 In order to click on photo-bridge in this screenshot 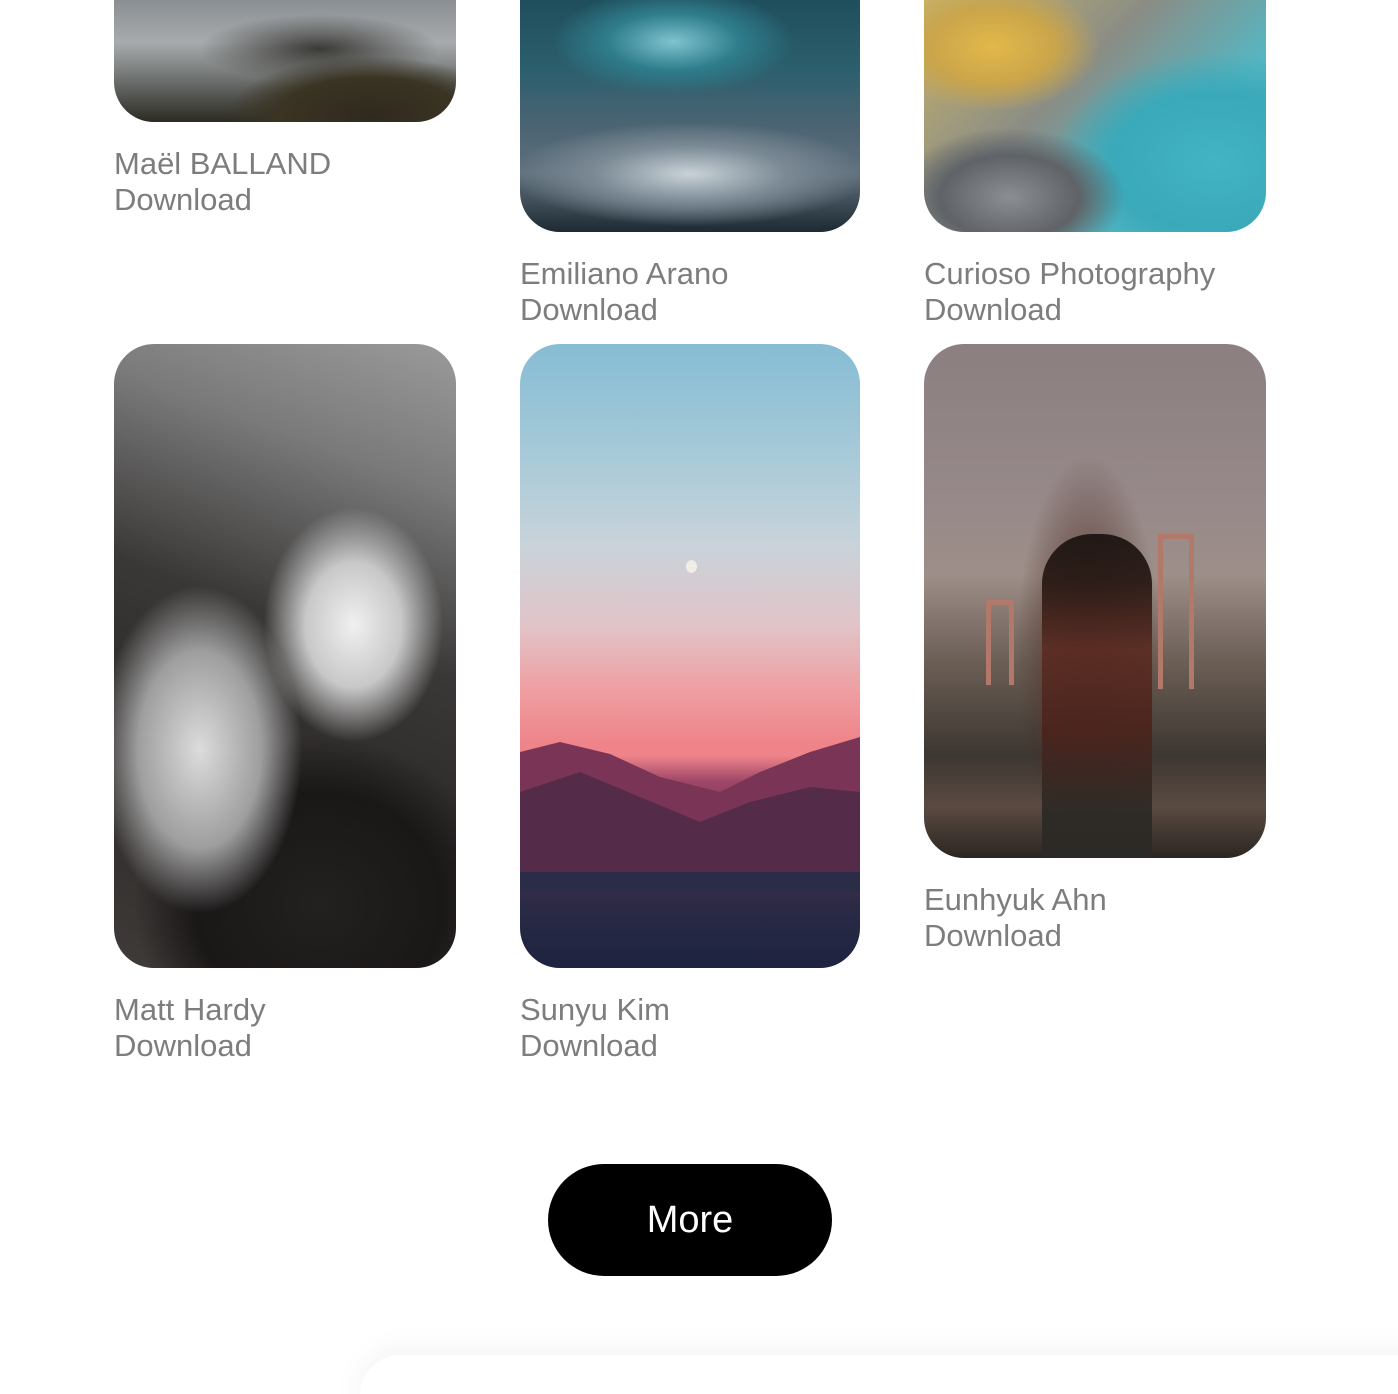, I will do `click(1095, 601)`.